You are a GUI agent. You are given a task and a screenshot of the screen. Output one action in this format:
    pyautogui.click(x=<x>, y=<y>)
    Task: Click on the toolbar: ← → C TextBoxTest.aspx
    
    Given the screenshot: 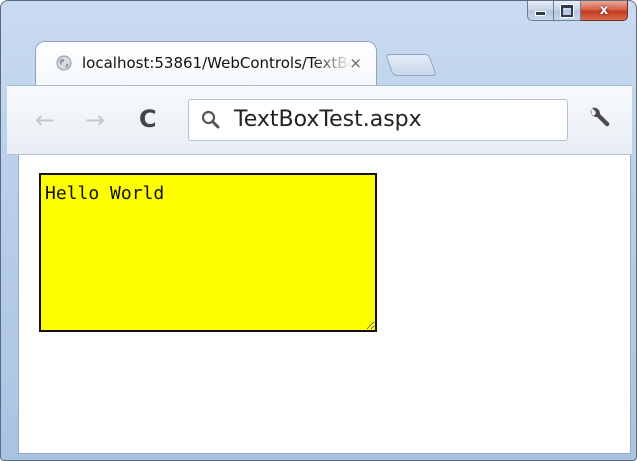 What is the action you would take?
    pyautogui.click(x=319, y=120)
    